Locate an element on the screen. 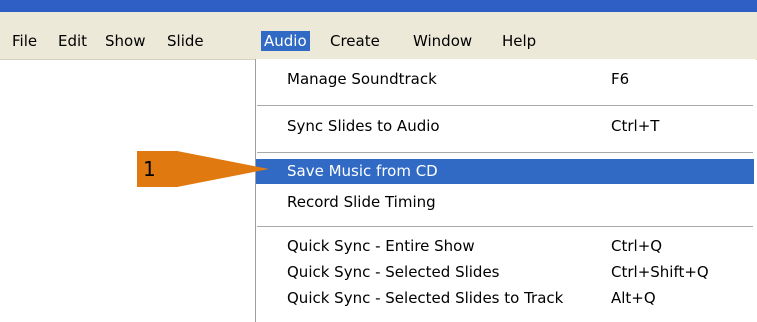 The height and width of the screenshot is (322, 757). menu-item-label: Quick Sync - Selected Slides to Track is located at coordinates (425, 298).